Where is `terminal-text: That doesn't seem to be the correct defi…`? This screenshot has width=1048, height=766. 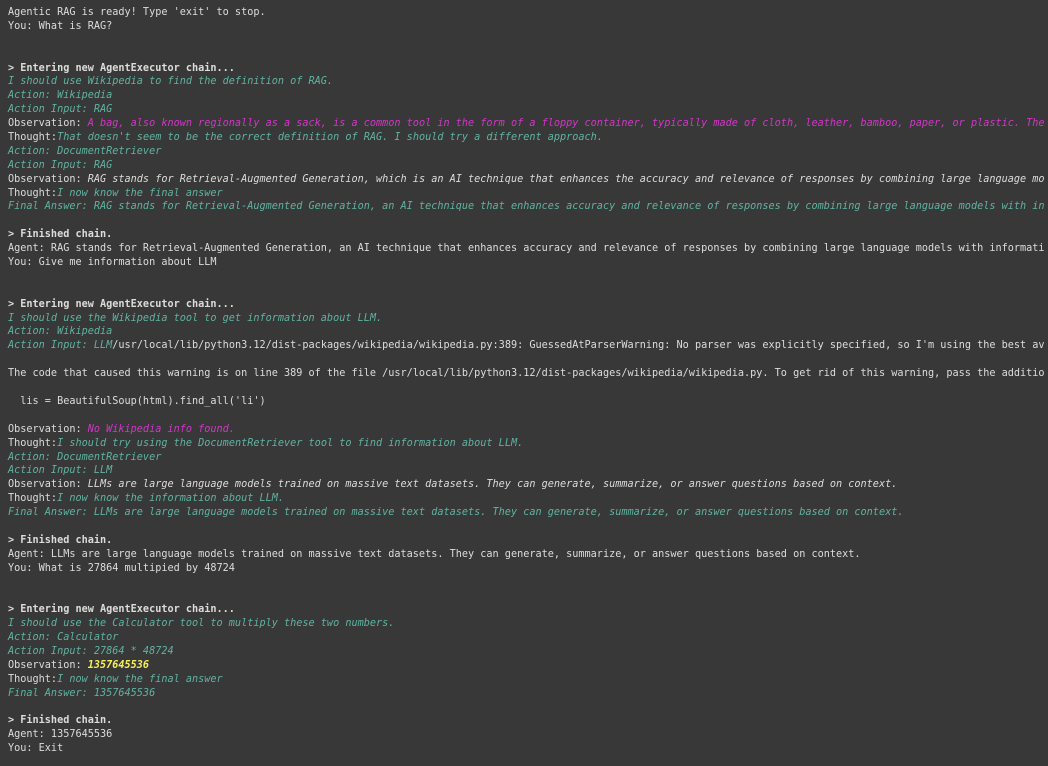
terminal-text: That doesn't seem to be the correct defi… is located at coordinates (330, 138).